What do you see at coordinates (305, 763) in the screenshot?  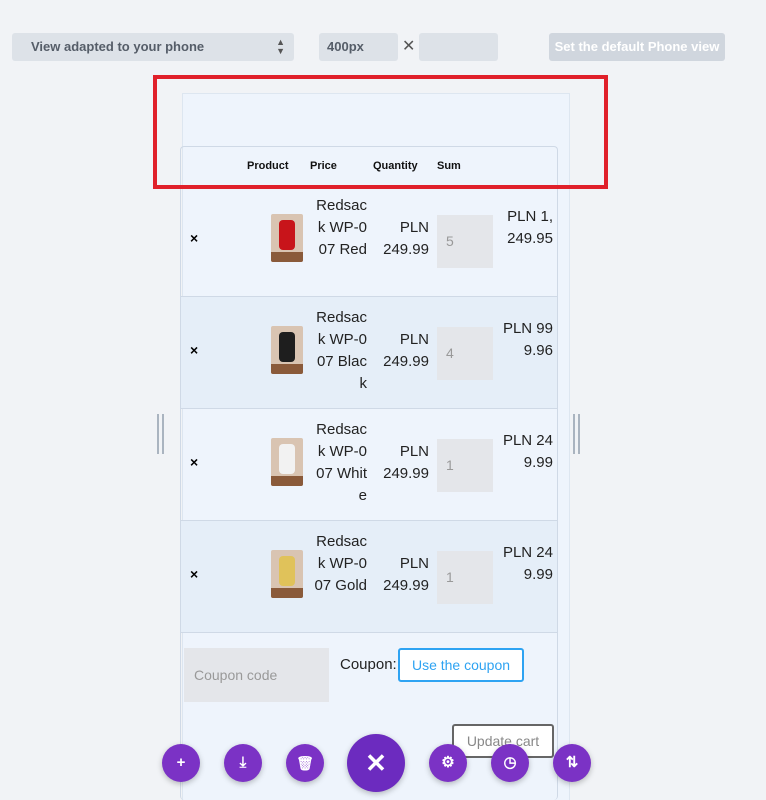 I see `trash-icon: 🗑` at bounding box center [305, 763].